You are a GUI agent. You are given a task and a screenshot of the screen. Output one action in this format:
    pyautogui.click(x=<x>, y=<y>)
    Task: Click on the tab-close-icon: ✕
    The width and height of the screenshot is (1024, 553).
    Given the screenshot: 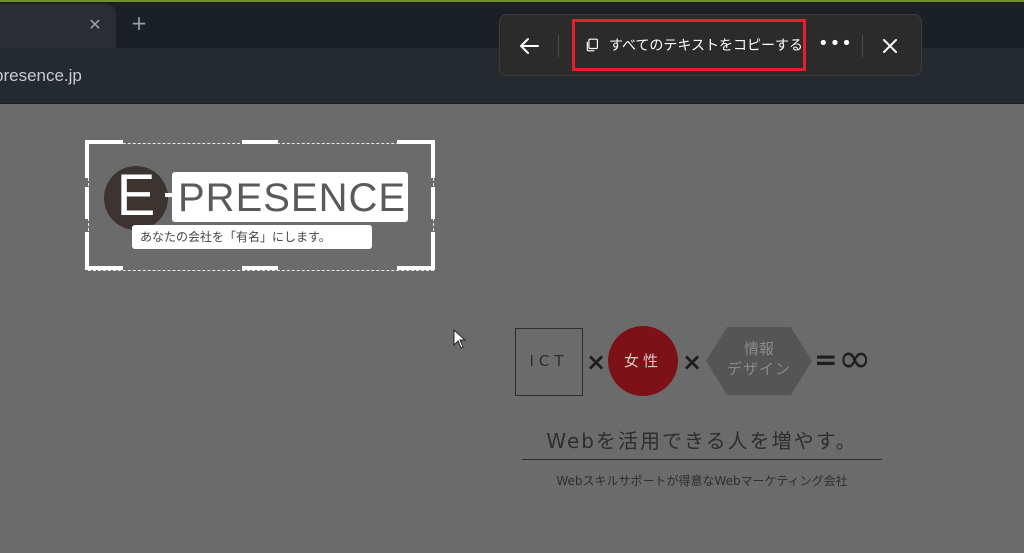 What is the action you would take?
    pyautogui.click(x=95, y=25)
    